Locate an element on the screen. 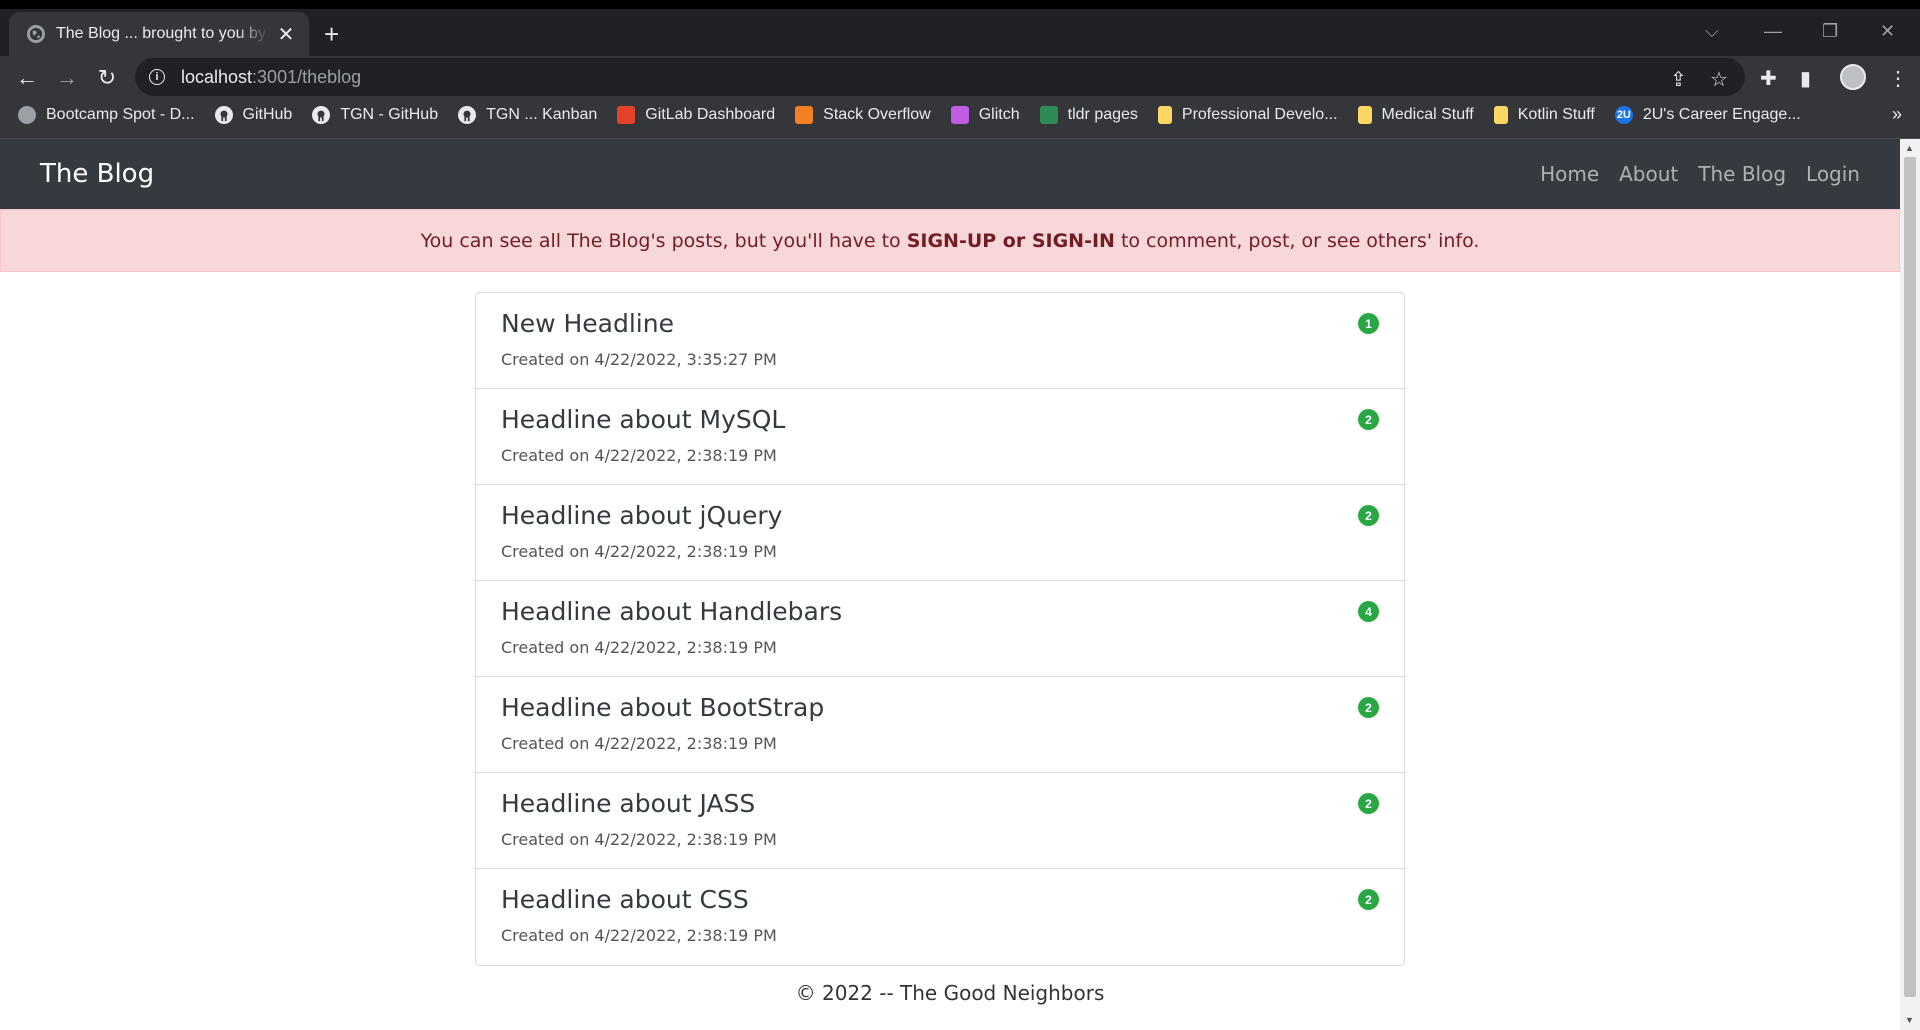 The image size is (1920, 1030). post-headline: Headline about Handlebars is located at coordinates (940, 611).